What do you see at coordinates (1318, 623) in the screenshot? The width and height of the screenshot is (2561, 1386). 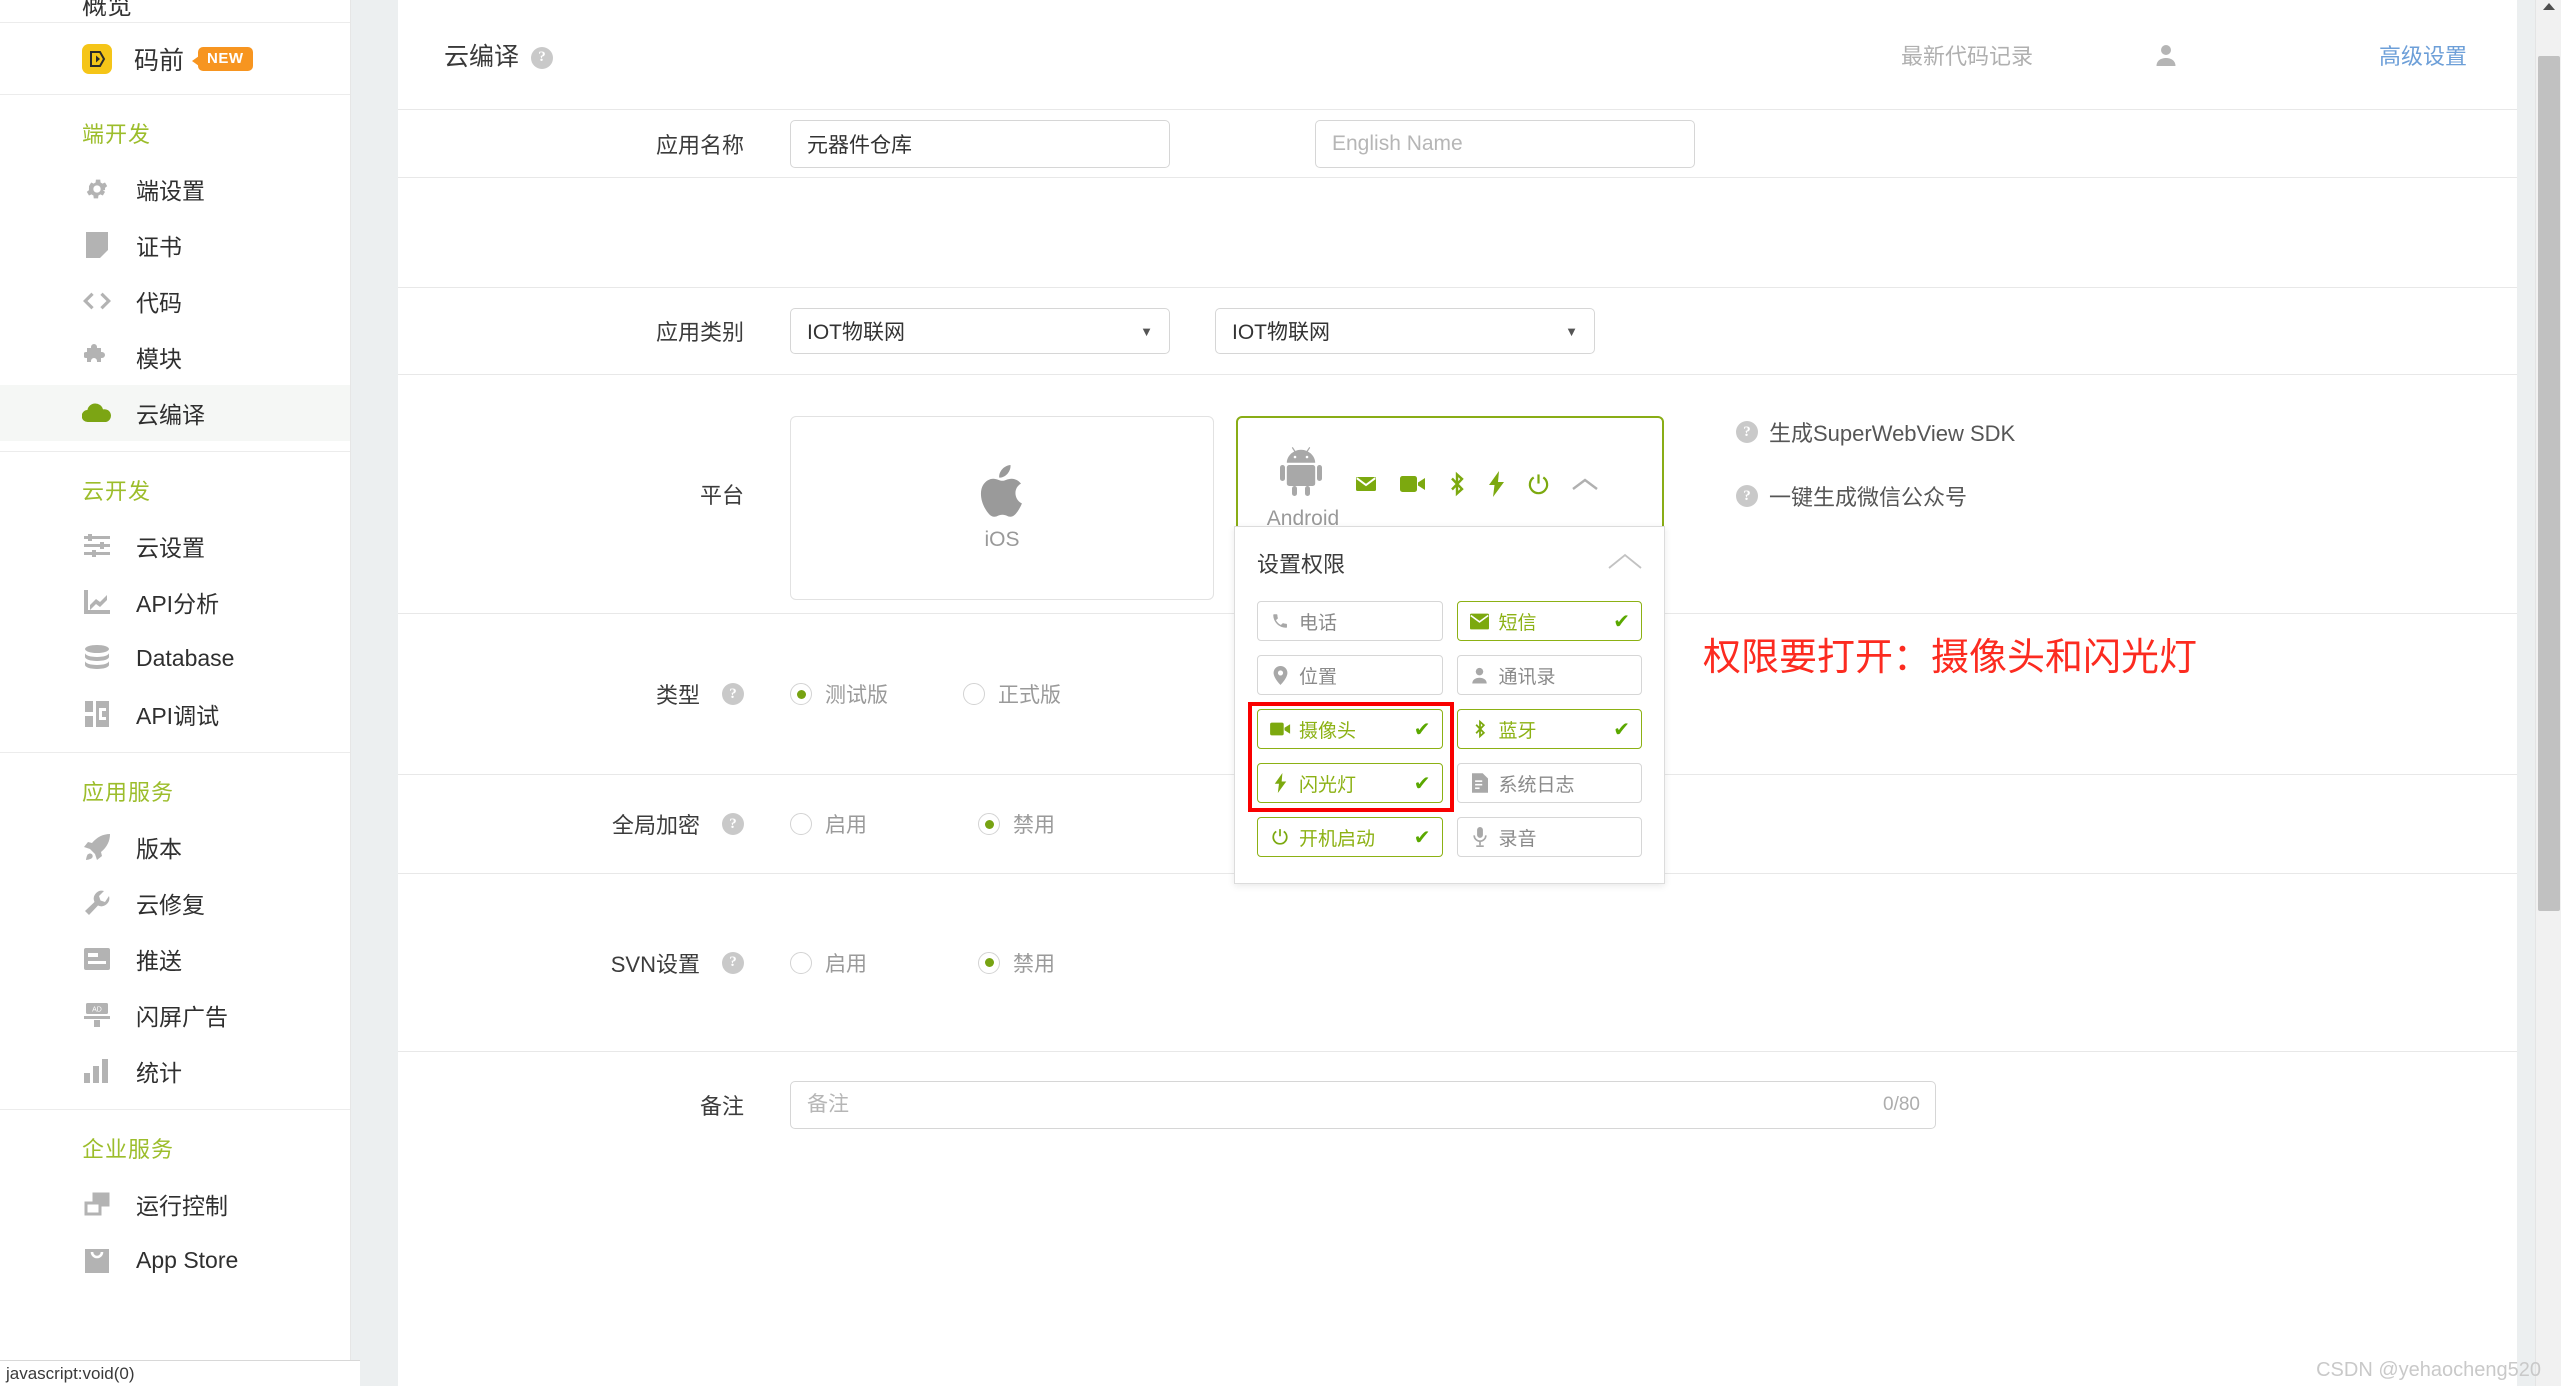 I see `permission-label: 电话` at bounding box center [1318, 623].